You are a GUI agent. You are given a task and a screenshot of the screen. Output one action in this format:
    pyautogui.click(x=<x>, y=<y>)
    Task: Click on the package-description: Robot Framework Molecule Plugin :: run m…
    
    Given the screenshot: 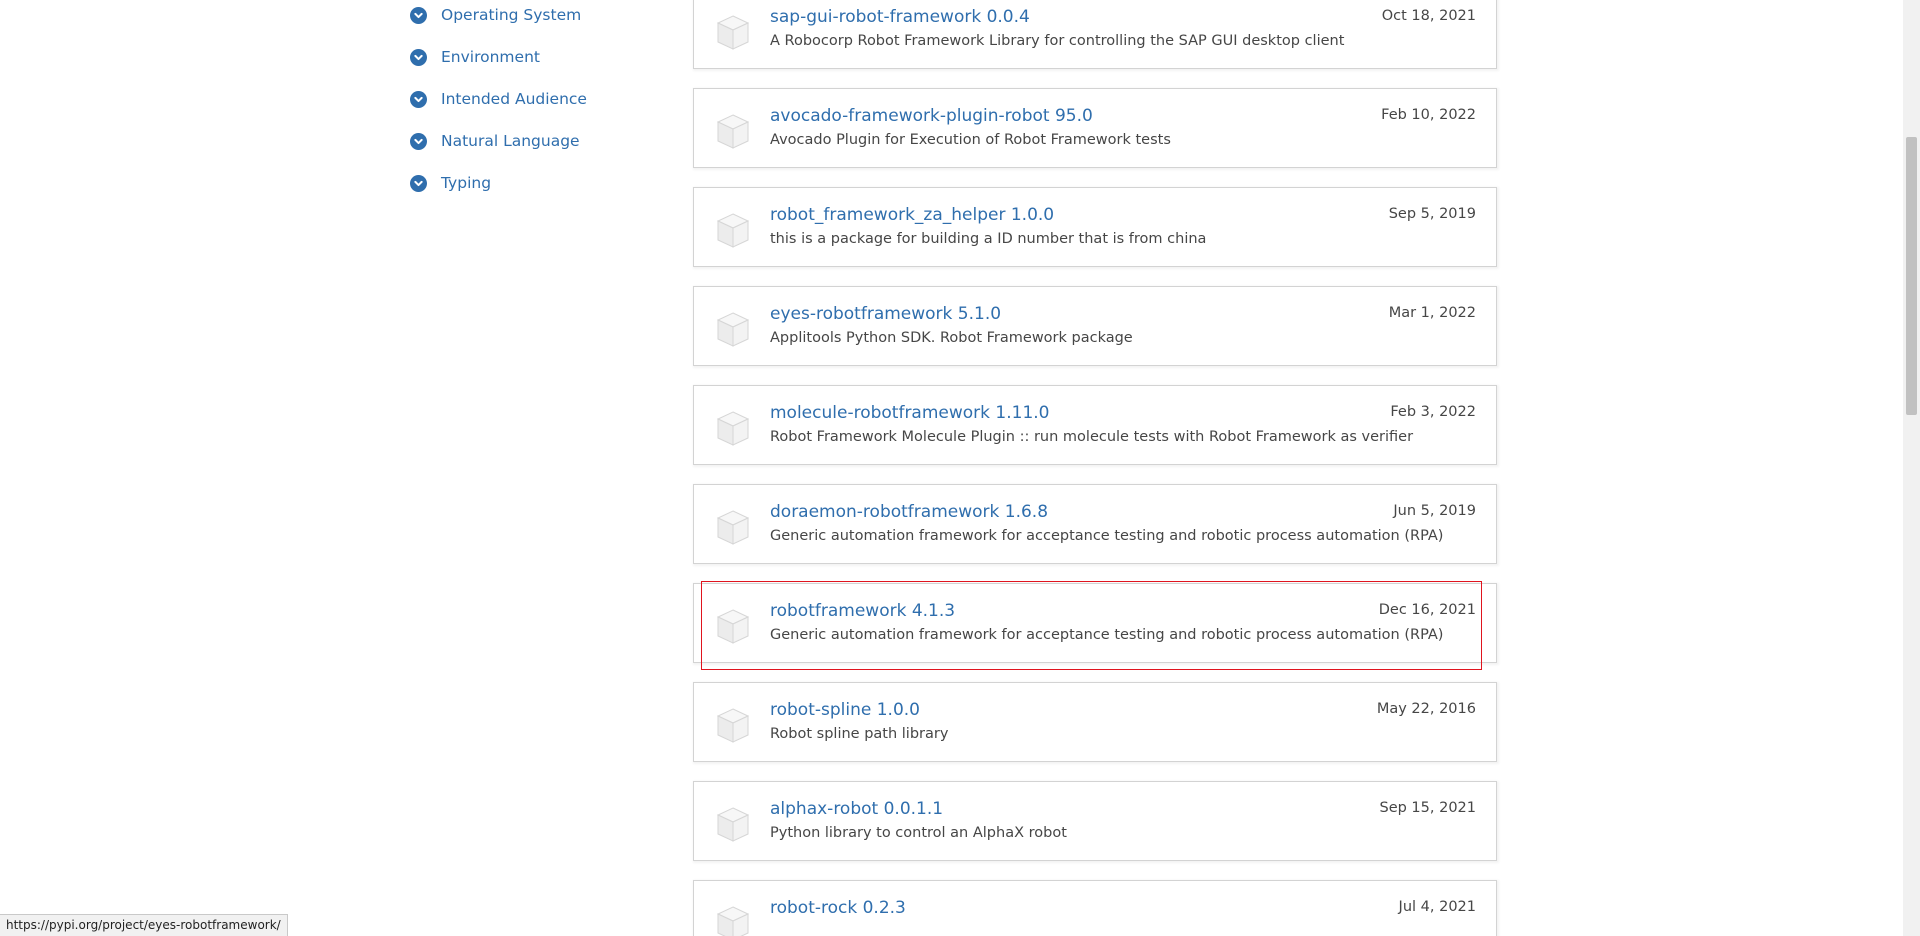 What is the action you would take?
    pyautogui.click(x=1092, y=437)
    